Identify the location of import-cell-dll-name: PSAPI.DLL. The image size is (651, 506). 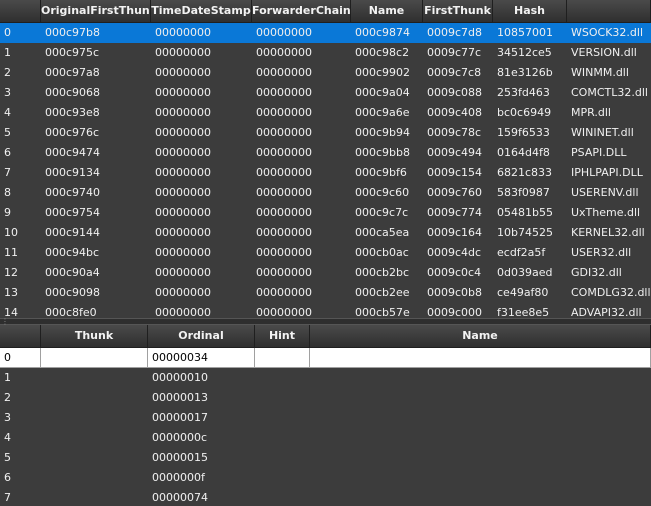
(599, 152).